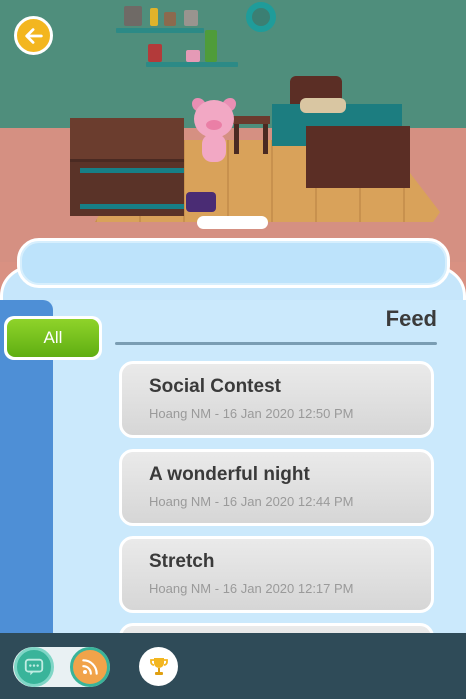 The height and width of the screenshot is (699, 466). What do you see at coordinates (182, 561) in the screenshot?
I see `feed-card-title: Stretch` at bounding box center [182, 561].